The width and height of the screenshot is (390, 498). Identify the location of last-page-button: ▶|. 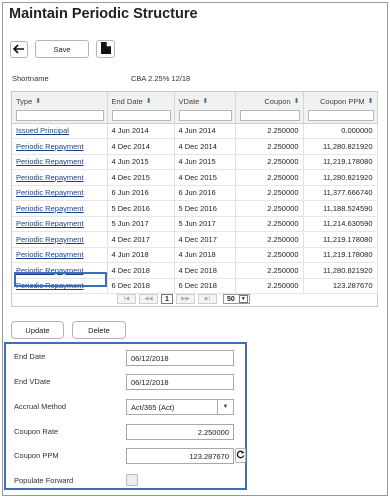
(207, 299).